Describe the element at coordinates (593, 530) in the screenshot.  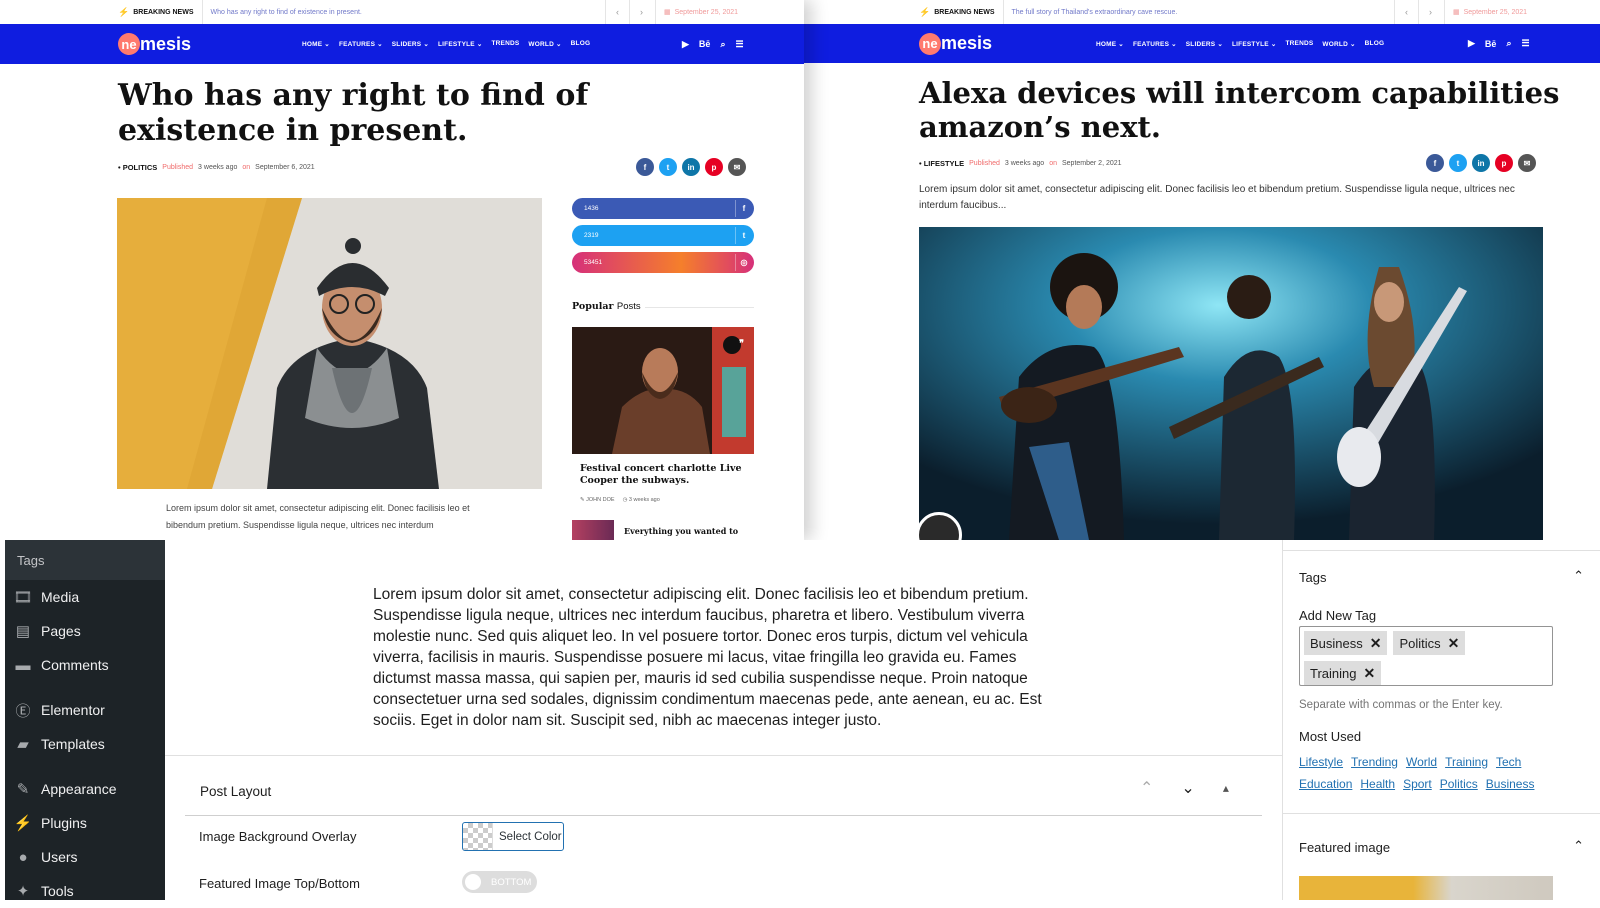
I see `popular-post-2-image` at that location.